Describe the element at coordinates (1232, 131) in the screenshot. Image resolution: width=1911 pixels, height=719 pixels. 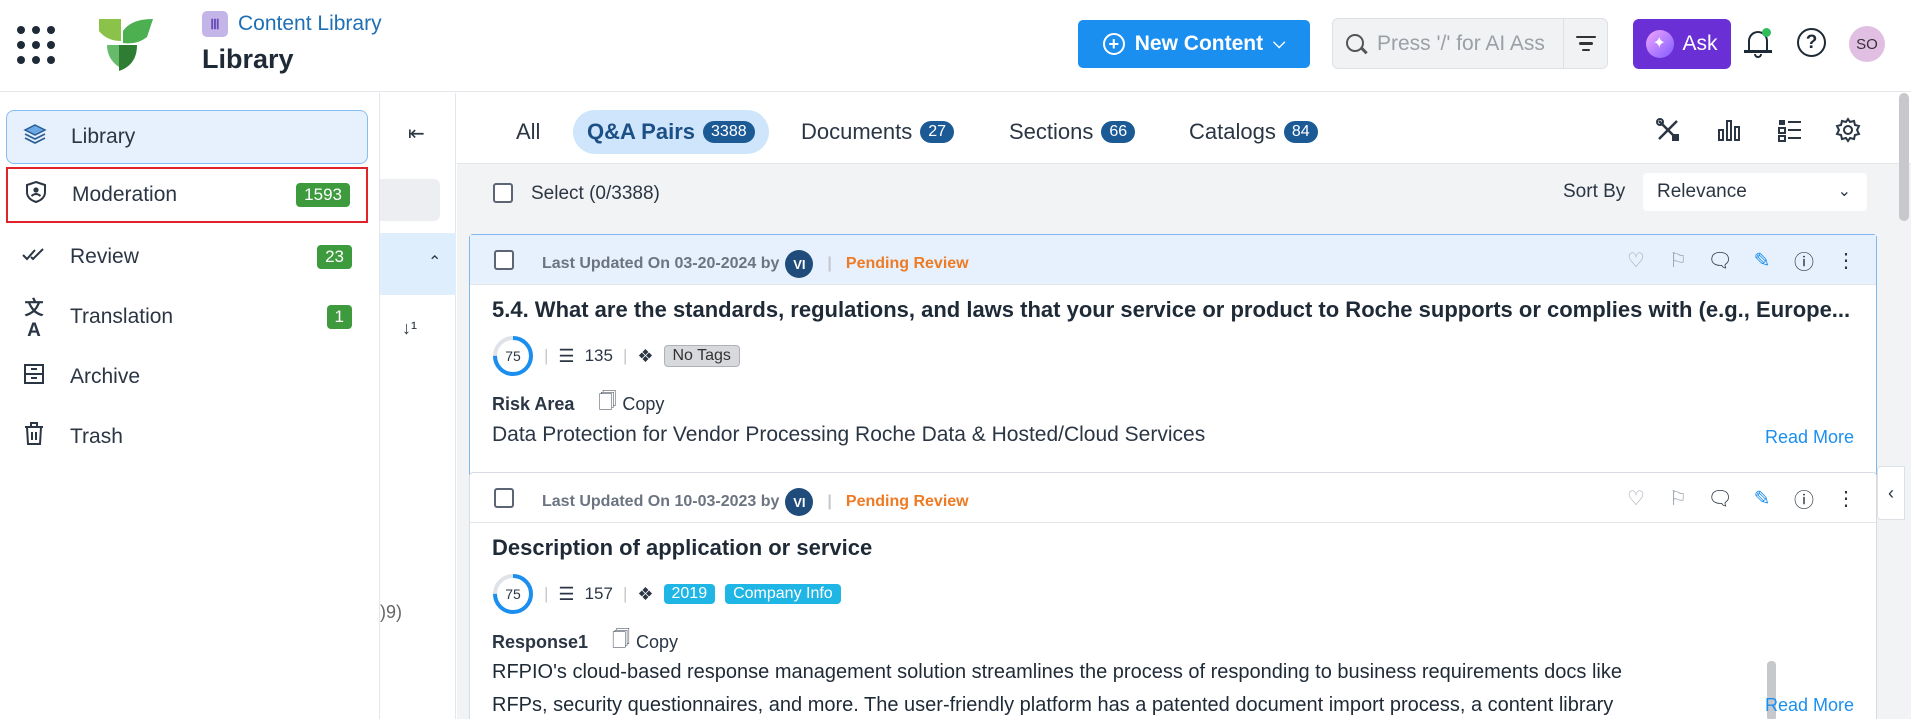
I see `tab-label: Catalogs` at that location.